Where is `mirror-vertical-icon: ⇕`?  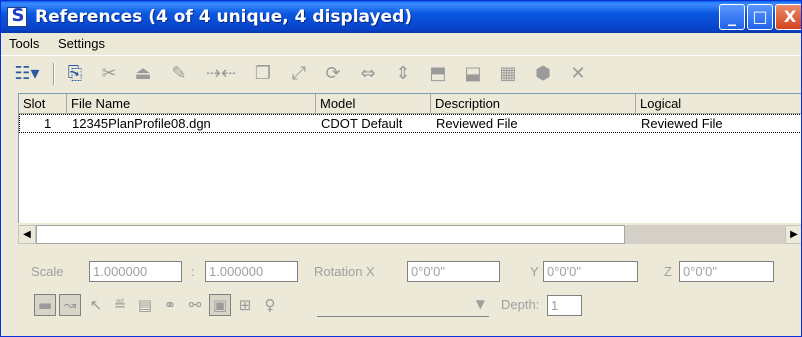 mirror-vertical-icon: ⇕ is located at coordinates (403, 73).